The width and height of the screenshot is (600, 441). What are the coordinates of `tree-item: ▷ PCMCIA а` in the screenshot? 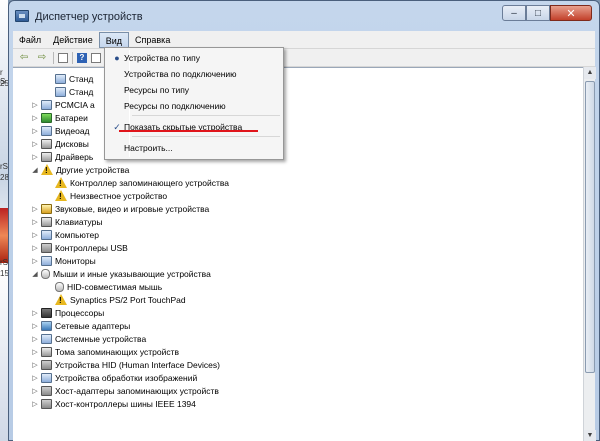 It's located at (63, 104).